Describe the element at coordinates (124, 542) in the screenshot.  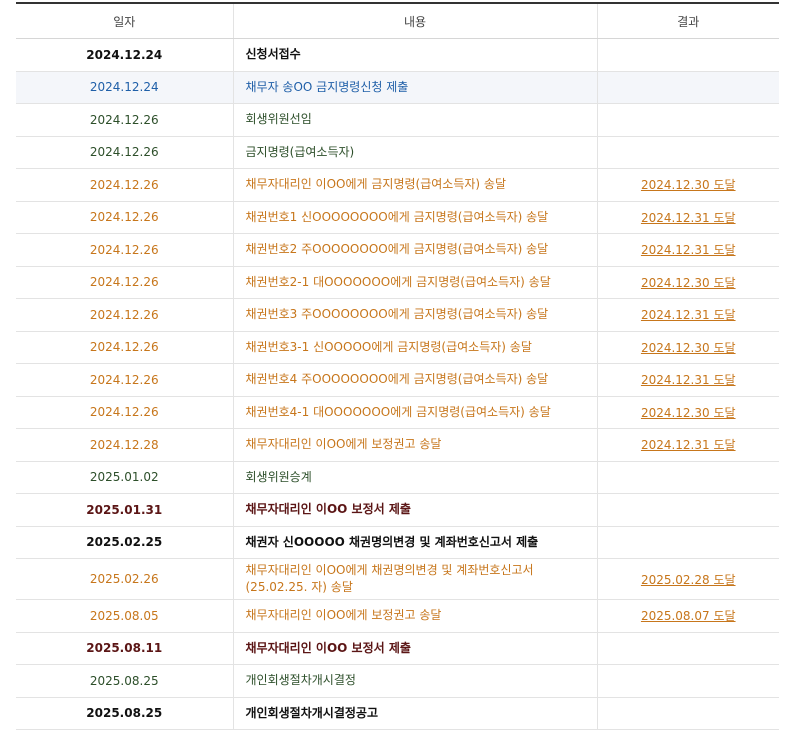
I see `row-date: 2025.02.25` at that location.